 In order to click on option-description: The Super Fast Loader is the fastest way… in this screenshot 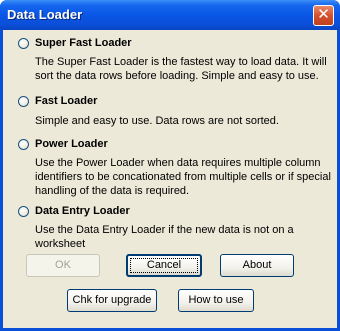, I will do `click(181, 69)`.